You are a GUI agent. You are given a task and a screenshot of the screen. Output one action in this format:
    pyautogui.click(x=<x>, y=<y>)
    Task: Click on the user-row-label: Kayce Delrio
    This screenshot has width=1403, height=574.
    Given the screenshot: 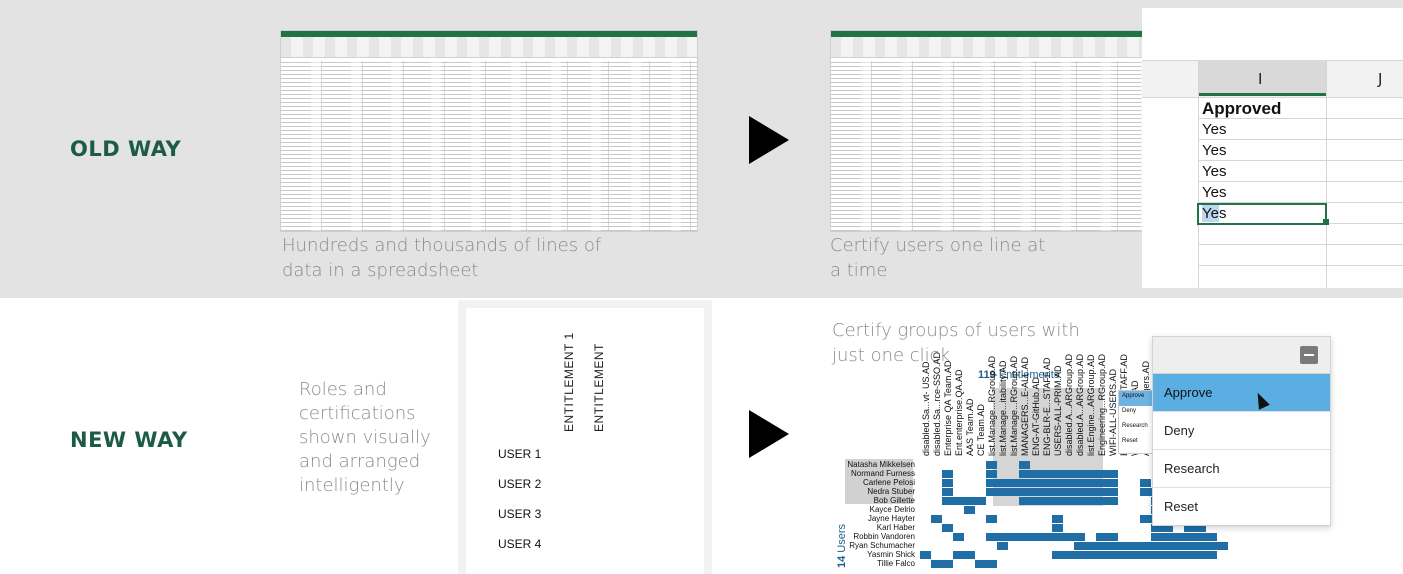 What is the action you would take?
    pyautogui.click(x=892, y=509)
    